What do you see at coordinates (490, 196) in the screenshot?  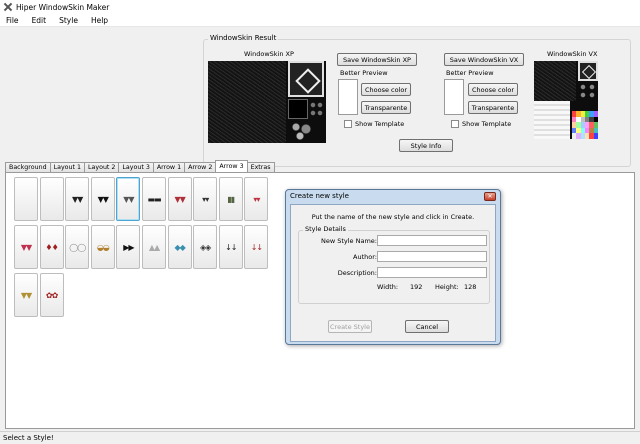 I see `dialog-close-button: ✕` at bounding box center [490, 196].